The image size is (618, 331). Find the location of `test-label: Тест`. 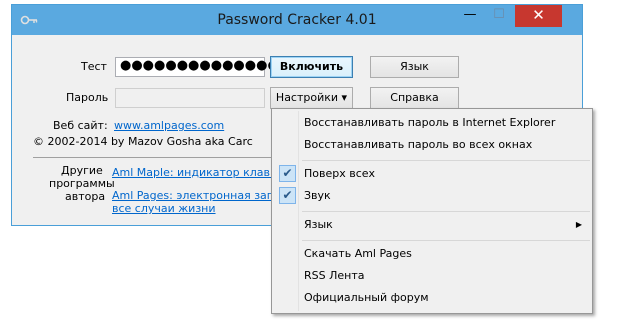

test-label: Тест is located at coordinates (94, 66).